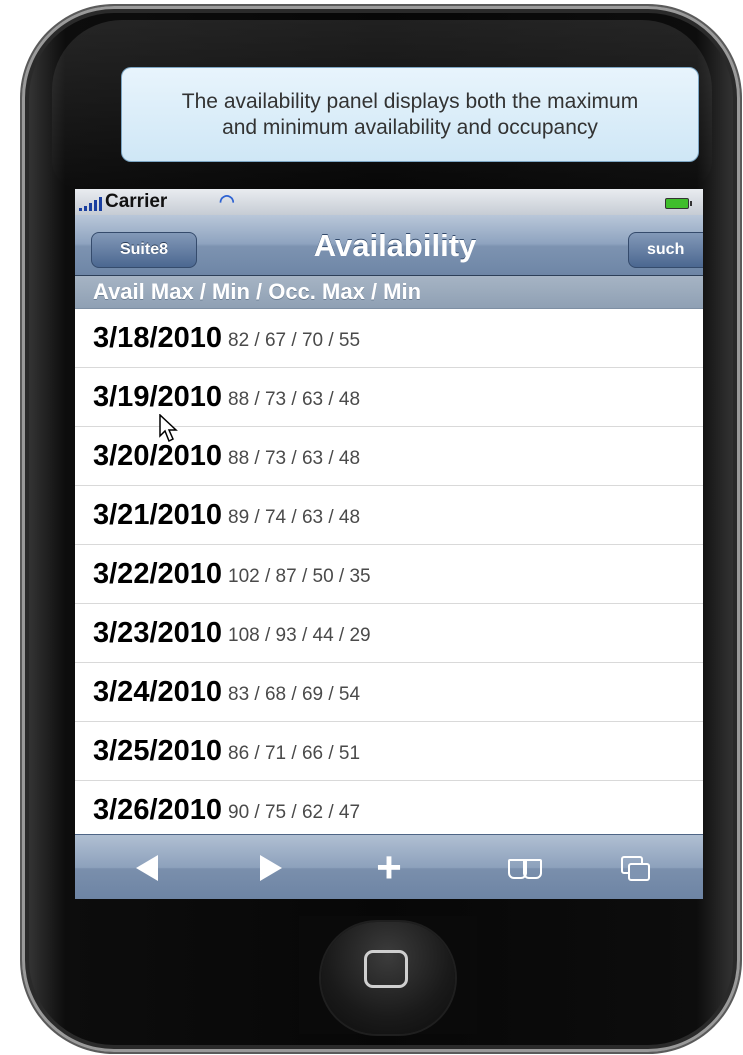  What do you see at coordinates (158, 514) in the screenshot?
I see `row-date: 3/21/2010` at bounding box center [158, 514].